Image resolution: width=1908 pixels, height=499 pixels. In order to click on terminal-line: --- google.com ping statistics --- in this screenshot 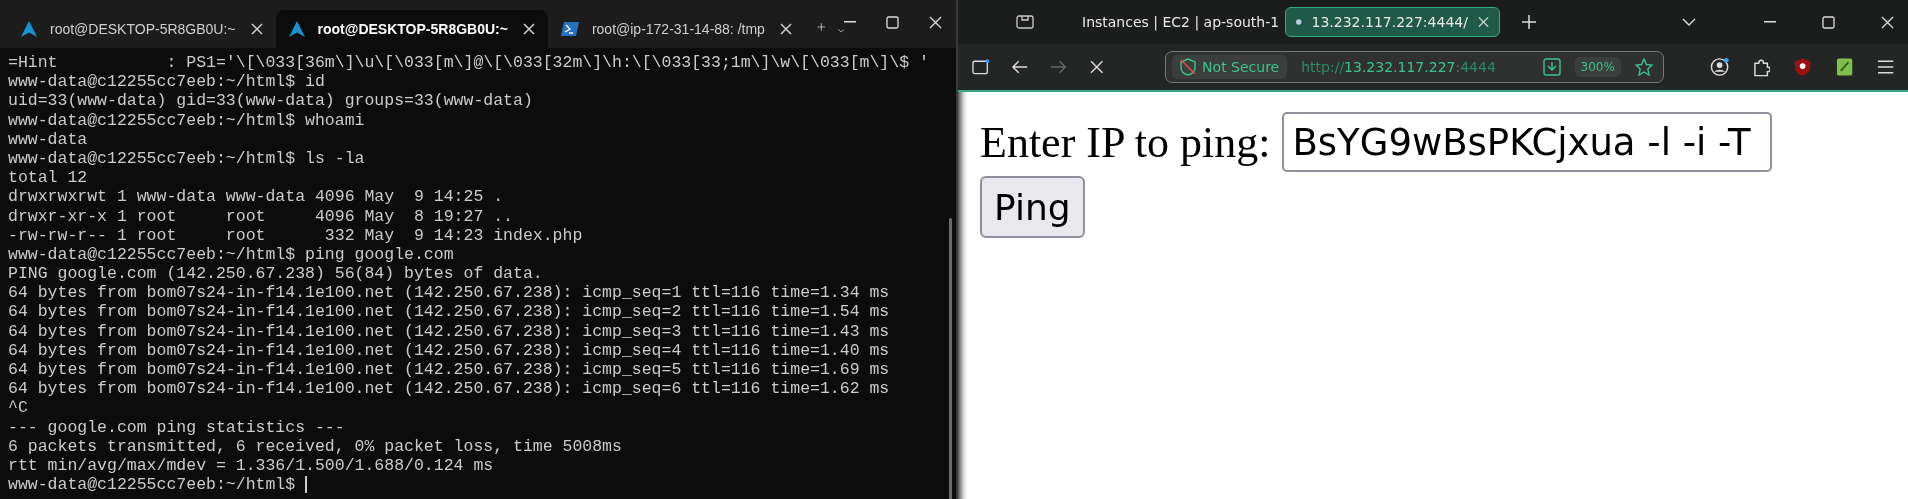, I will do `click(176, 427)`.